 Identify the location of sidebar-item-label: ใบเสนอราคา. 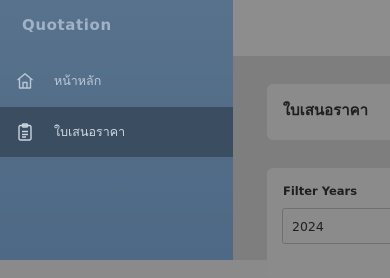
(90, 131).